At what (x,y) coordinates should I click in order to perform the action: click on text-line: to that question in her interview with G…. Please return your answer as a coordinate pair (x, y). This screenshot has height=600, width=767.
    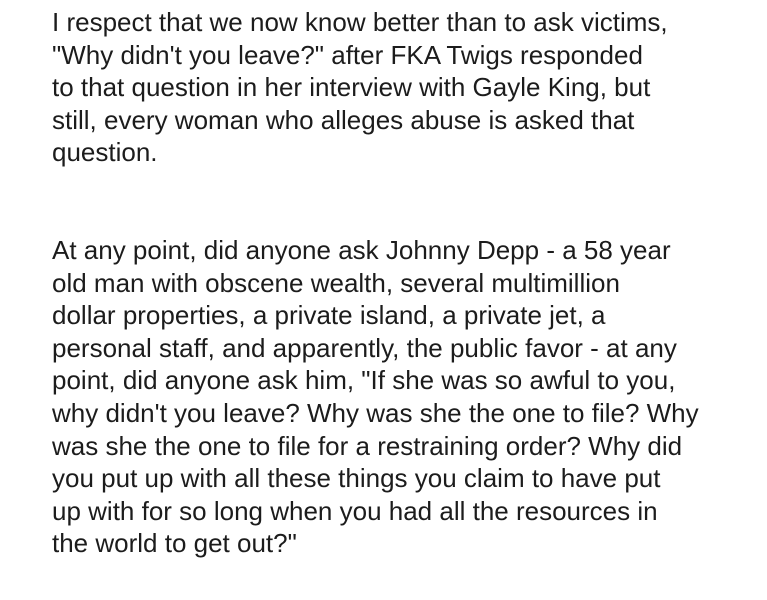
    Looking at the image, I should click on (351, 87).